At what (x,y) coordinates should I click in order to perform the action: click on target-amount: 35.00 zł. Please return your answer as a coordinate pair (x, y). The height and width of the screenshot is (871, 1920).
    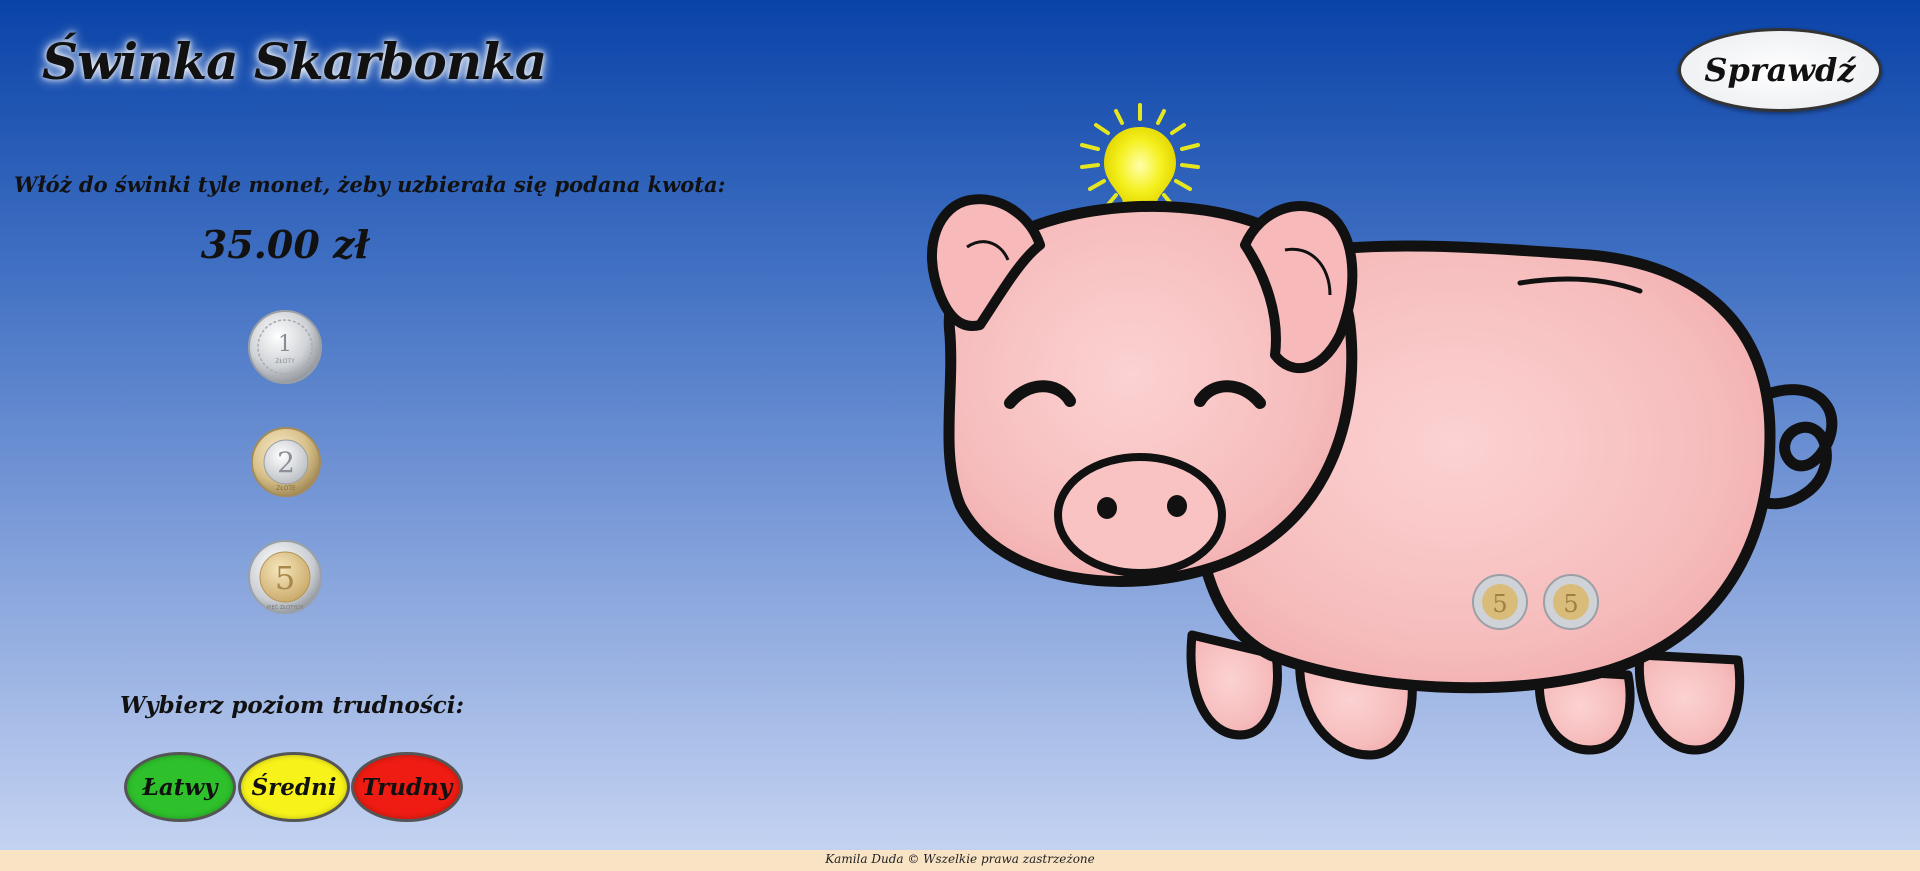
    Looking at the image, I should click on (285, 244).